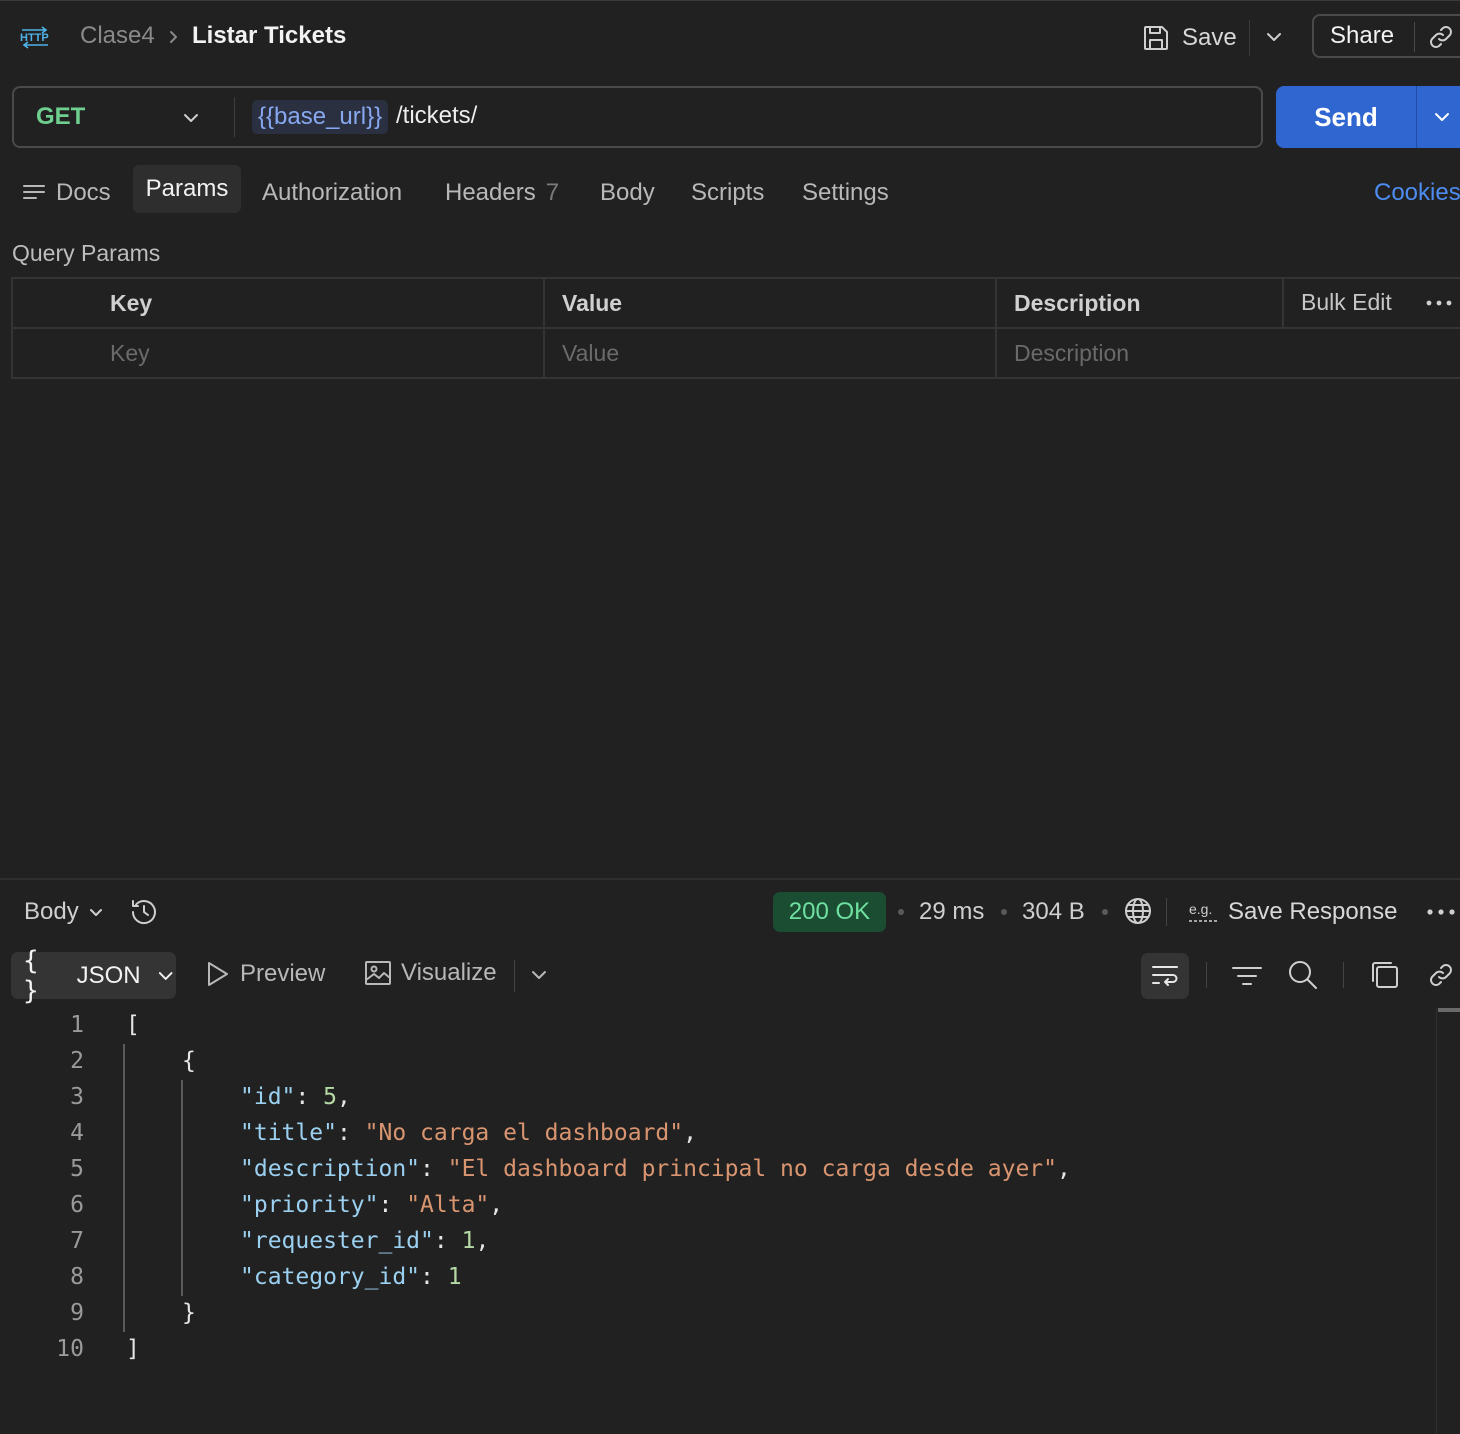  I want to click on tab-scripts: Scripts, so click(727, 193).